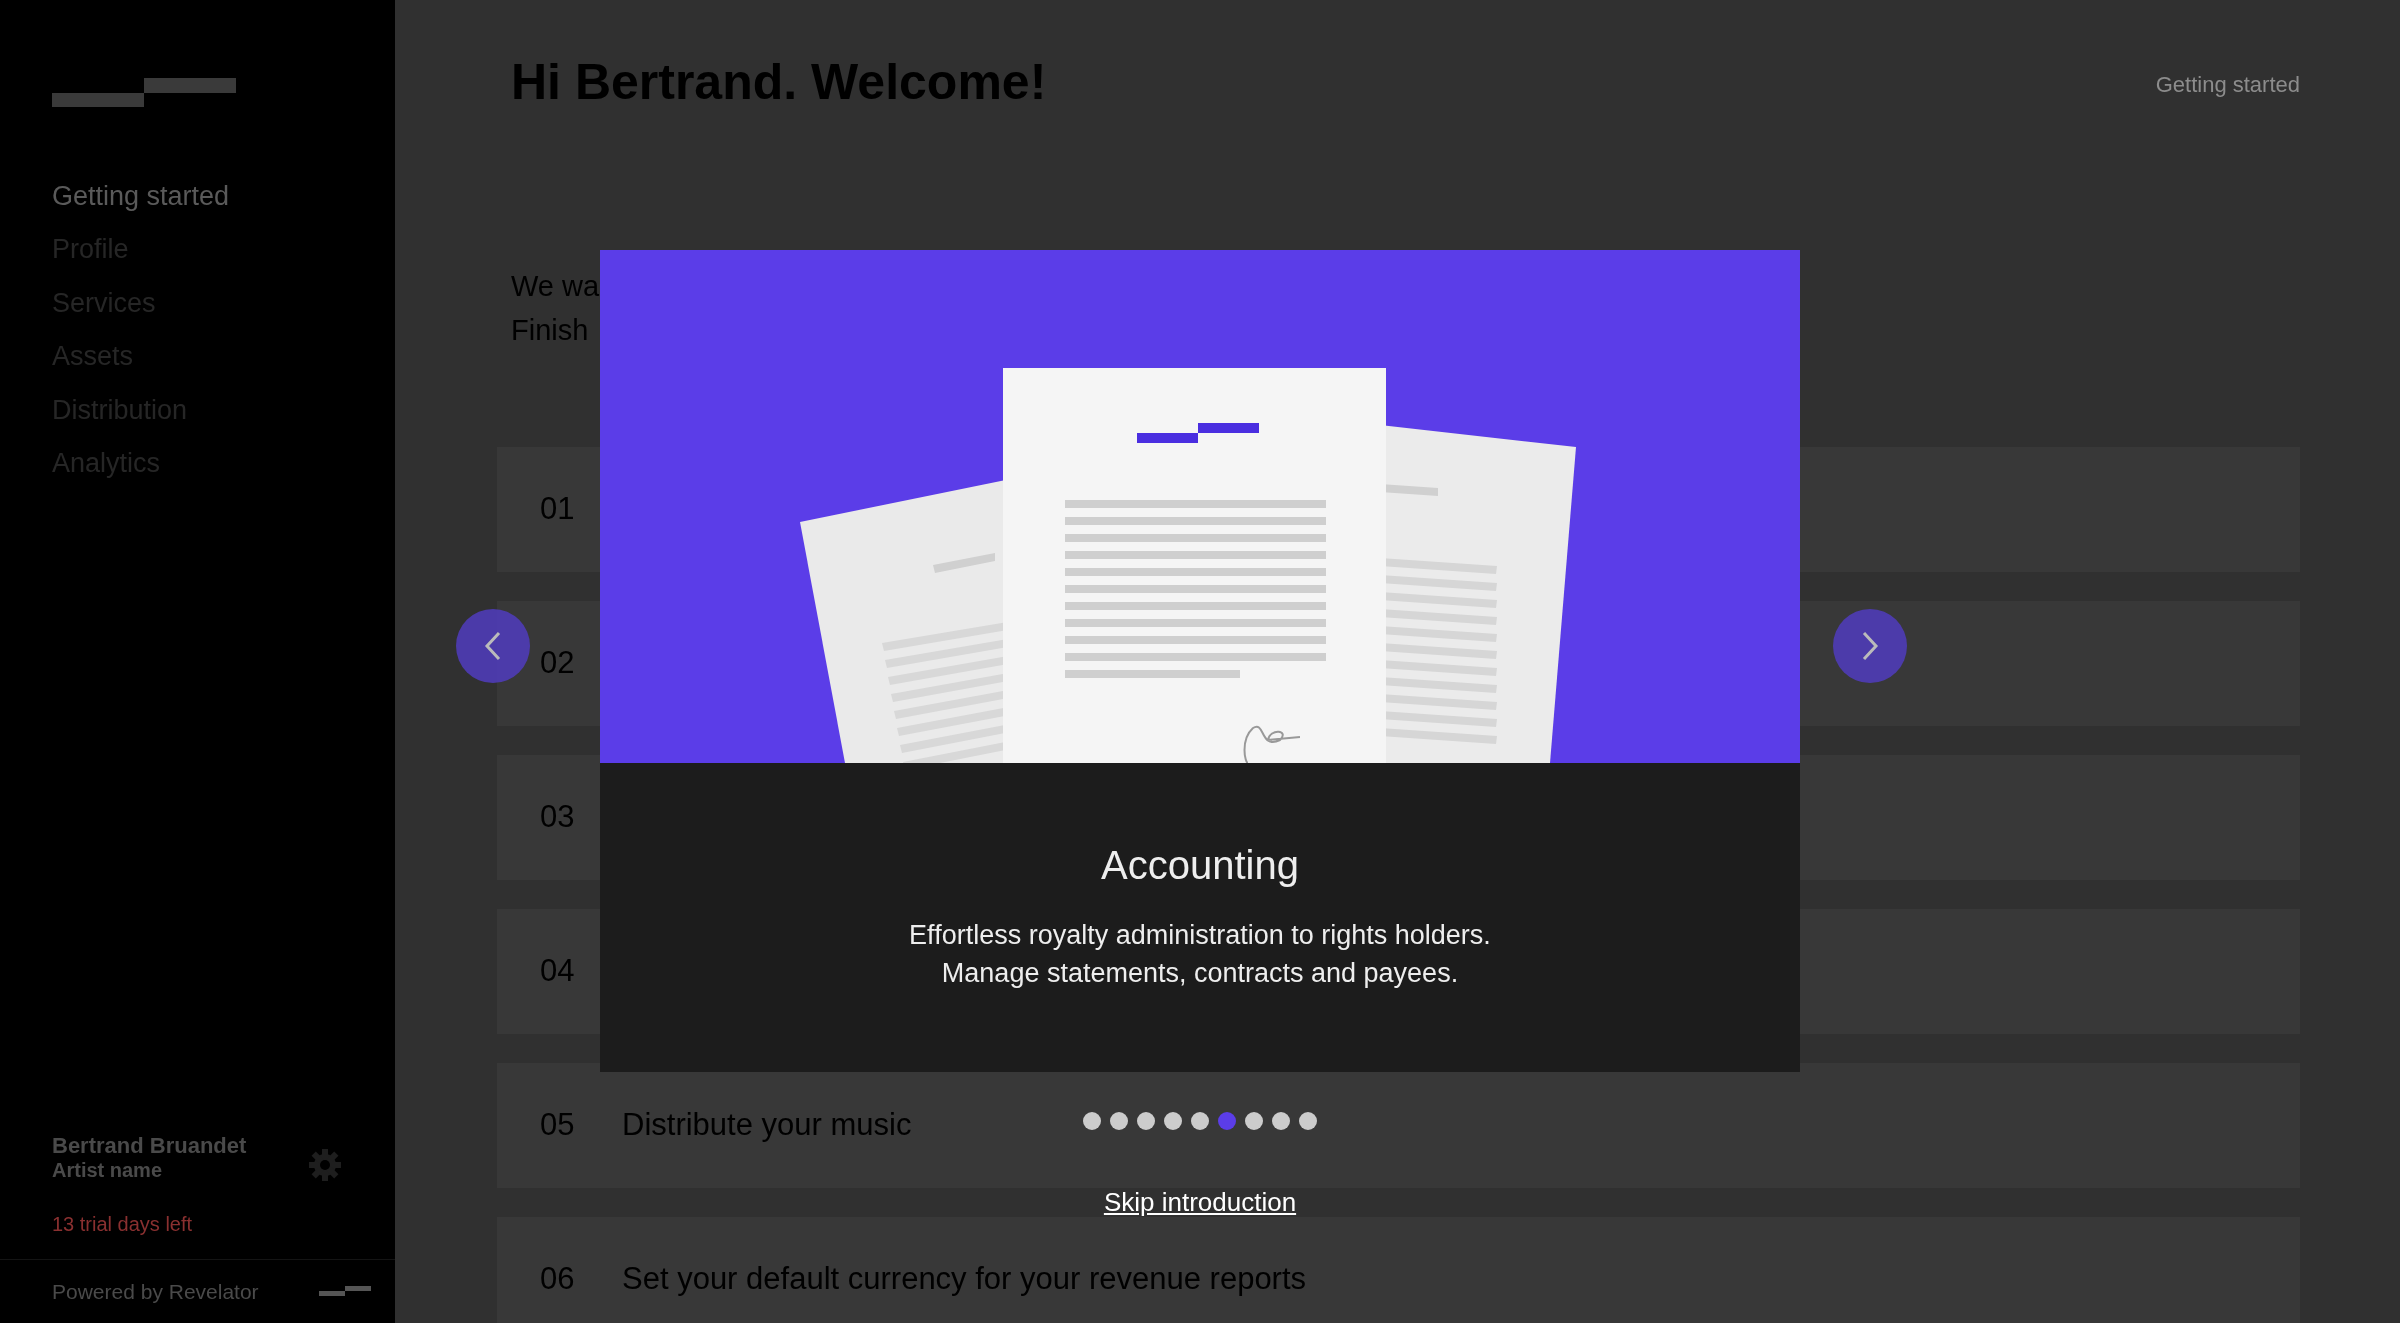 This screenshot has height=1323, width=2400. Describe the element at coordinates (108, 1169) in the screenshot. I see `user-role: Artist name` at that location.